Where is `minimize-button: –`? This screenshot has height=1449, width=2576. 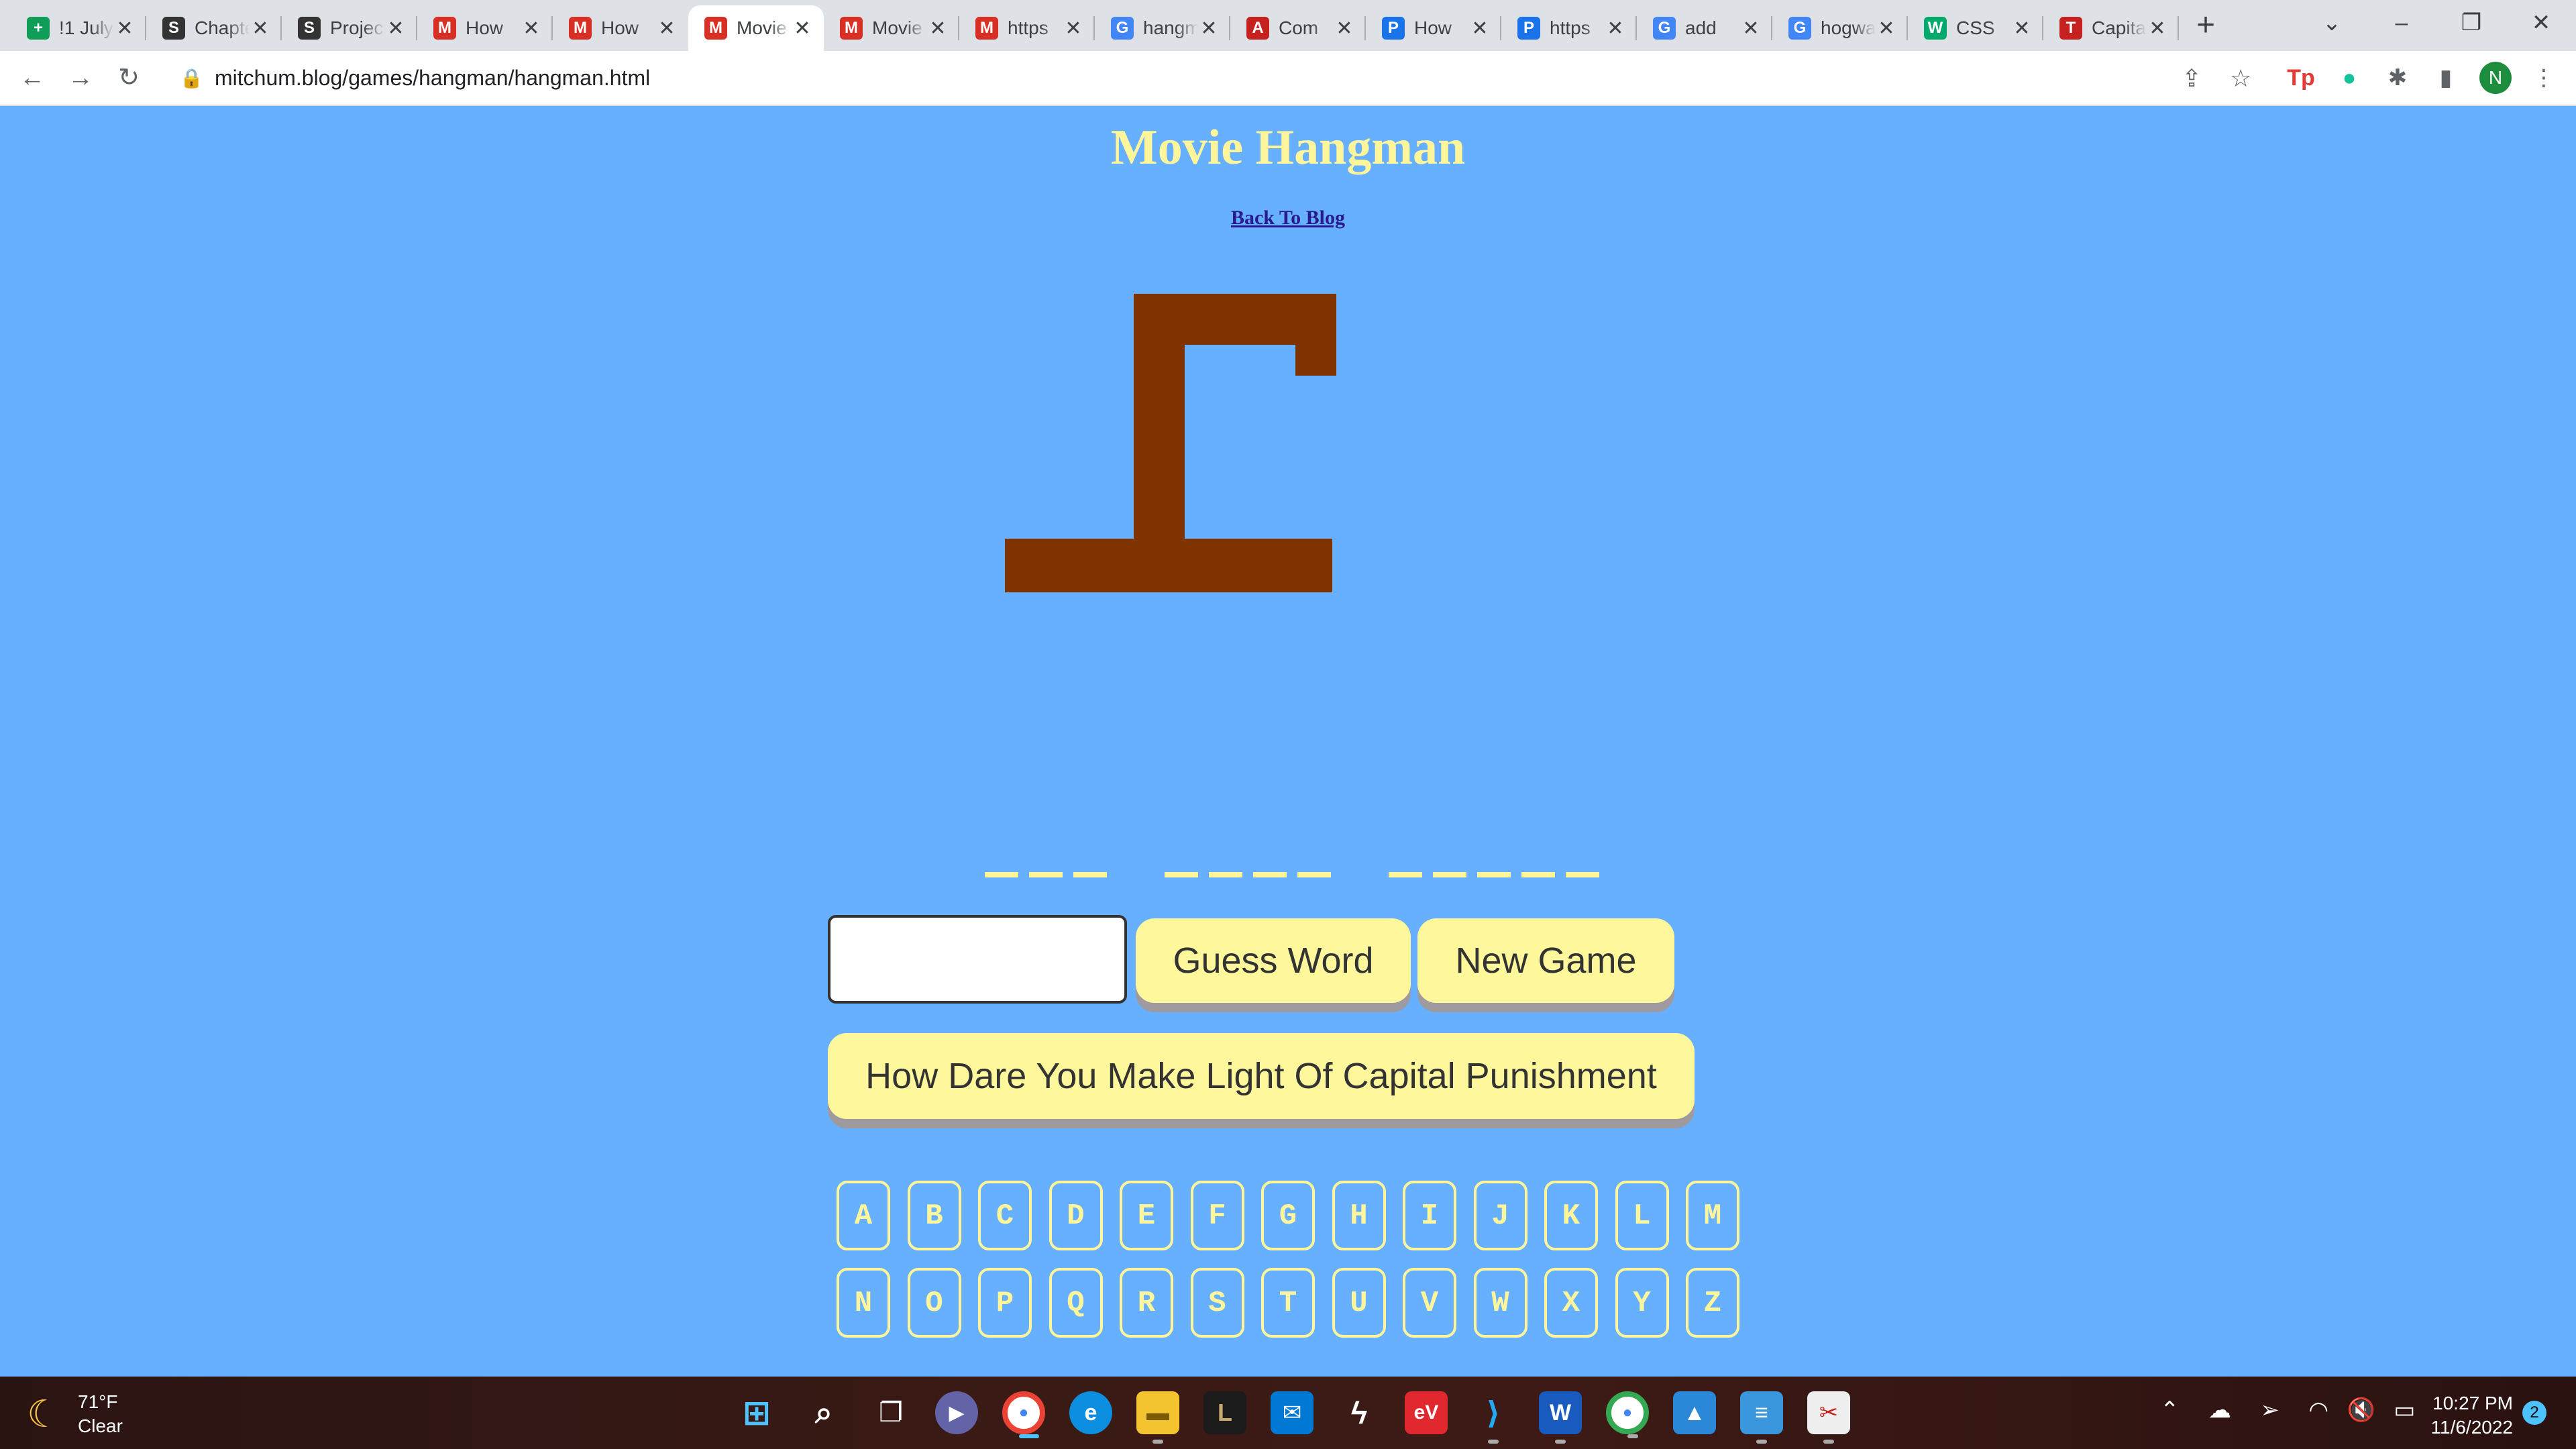
minimize-button: – is located at coordinates (2401, 22).